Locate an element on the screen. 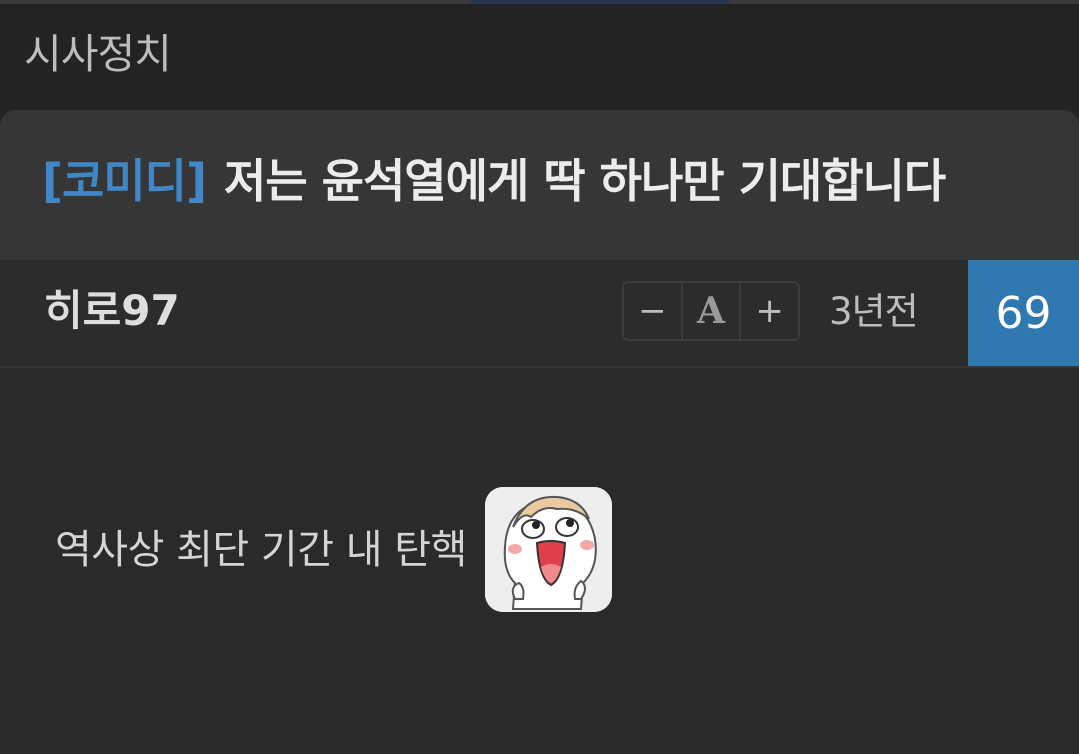 This screenshot has width=1079, height=754. font-size-controls: − A + is located at coordinates (711, 311).